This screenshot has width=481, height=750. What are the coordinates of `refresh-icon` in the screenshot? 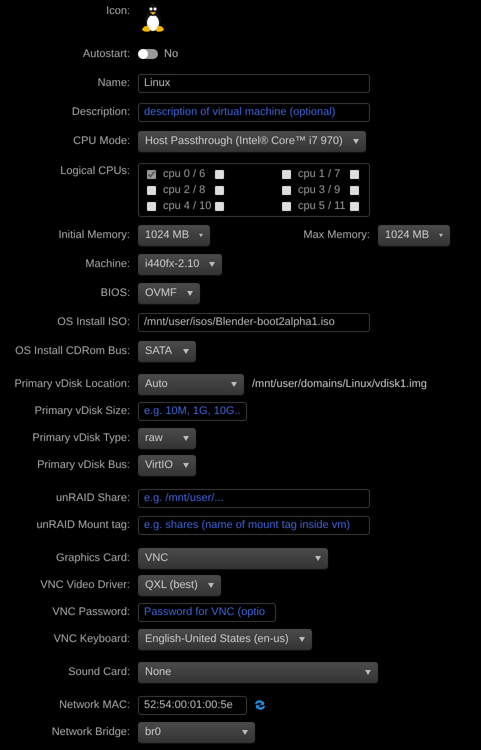 It's located at (260, 705).